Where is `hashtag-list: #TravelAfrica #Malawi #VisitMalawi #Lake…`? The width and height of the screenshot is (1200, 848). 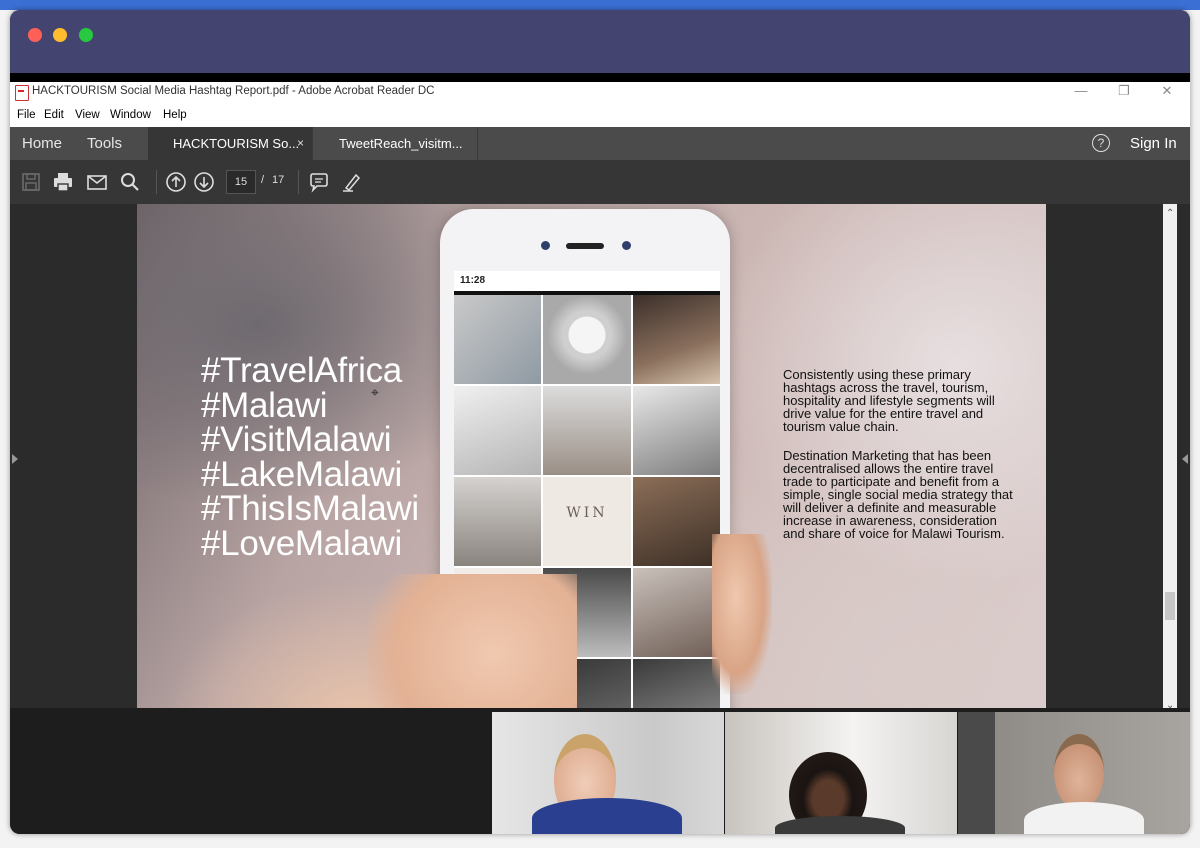
hashtag-list: #TravelAfrica #Malawi #VisitMalawi #Lake… is located at coordinates (310, 457).